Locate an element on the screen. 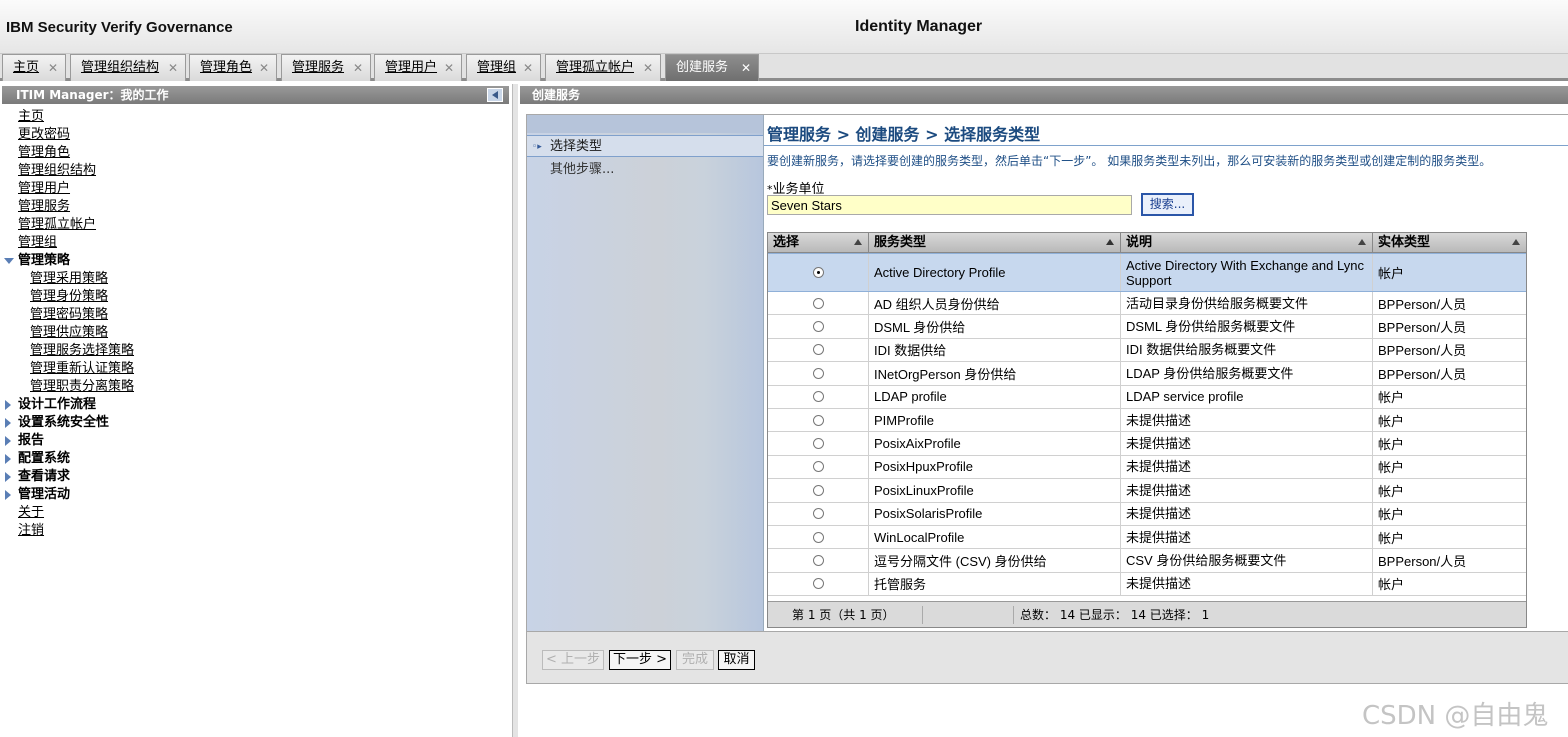  tab-manage-roles: 管理角色 ✕ is located at coordinates (233, 67).